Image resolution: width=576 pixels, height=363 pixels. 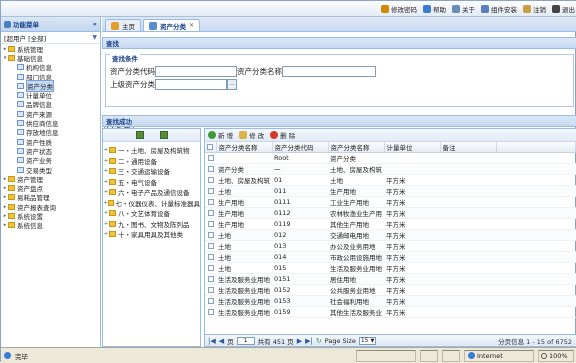 I want to click on table-row: 生产用地 0112 农林牧渔业生产用 平方米, so click(x=390, y=213).